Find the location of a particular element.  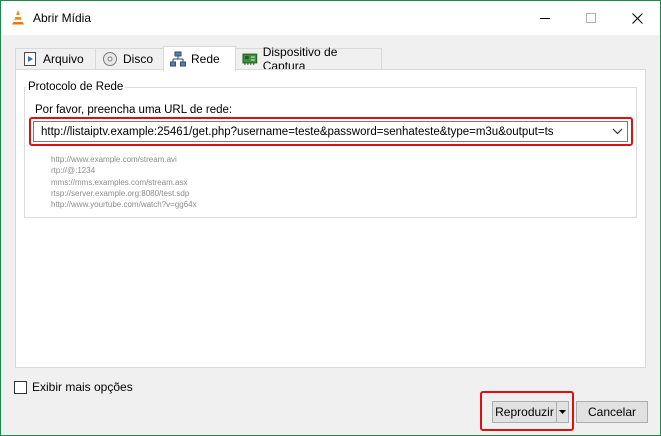

example-url: http://www.yourtube.com/watch?v=gg64x is located at coordinates (124, 205).